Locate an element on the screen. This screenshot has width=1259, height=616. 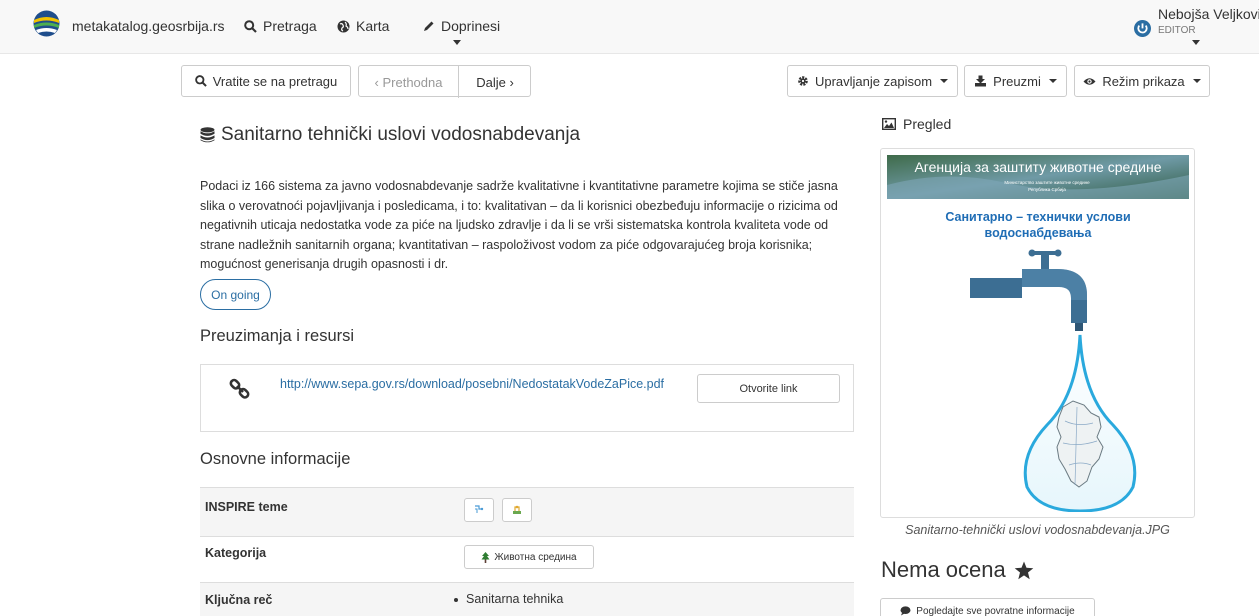
globe-icon is located at coordinates (343, 26).